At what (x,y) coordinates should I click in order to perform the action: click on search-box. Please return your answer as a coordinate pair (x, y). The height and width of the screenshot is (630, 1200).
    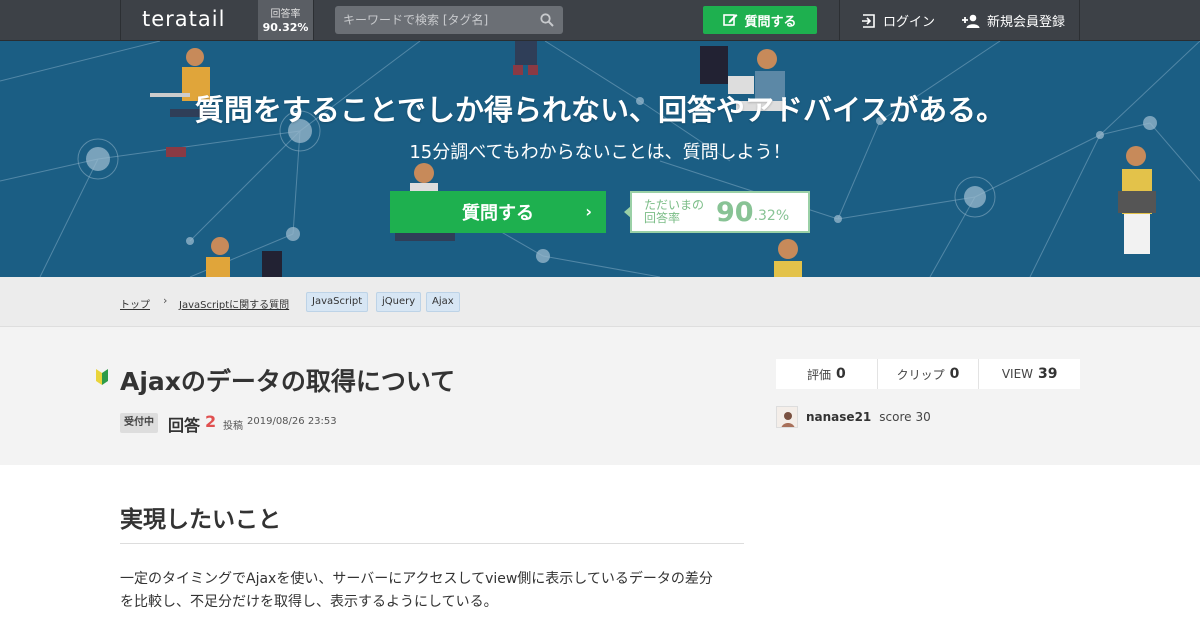
    Looking at the image, I should click on (449, 20).